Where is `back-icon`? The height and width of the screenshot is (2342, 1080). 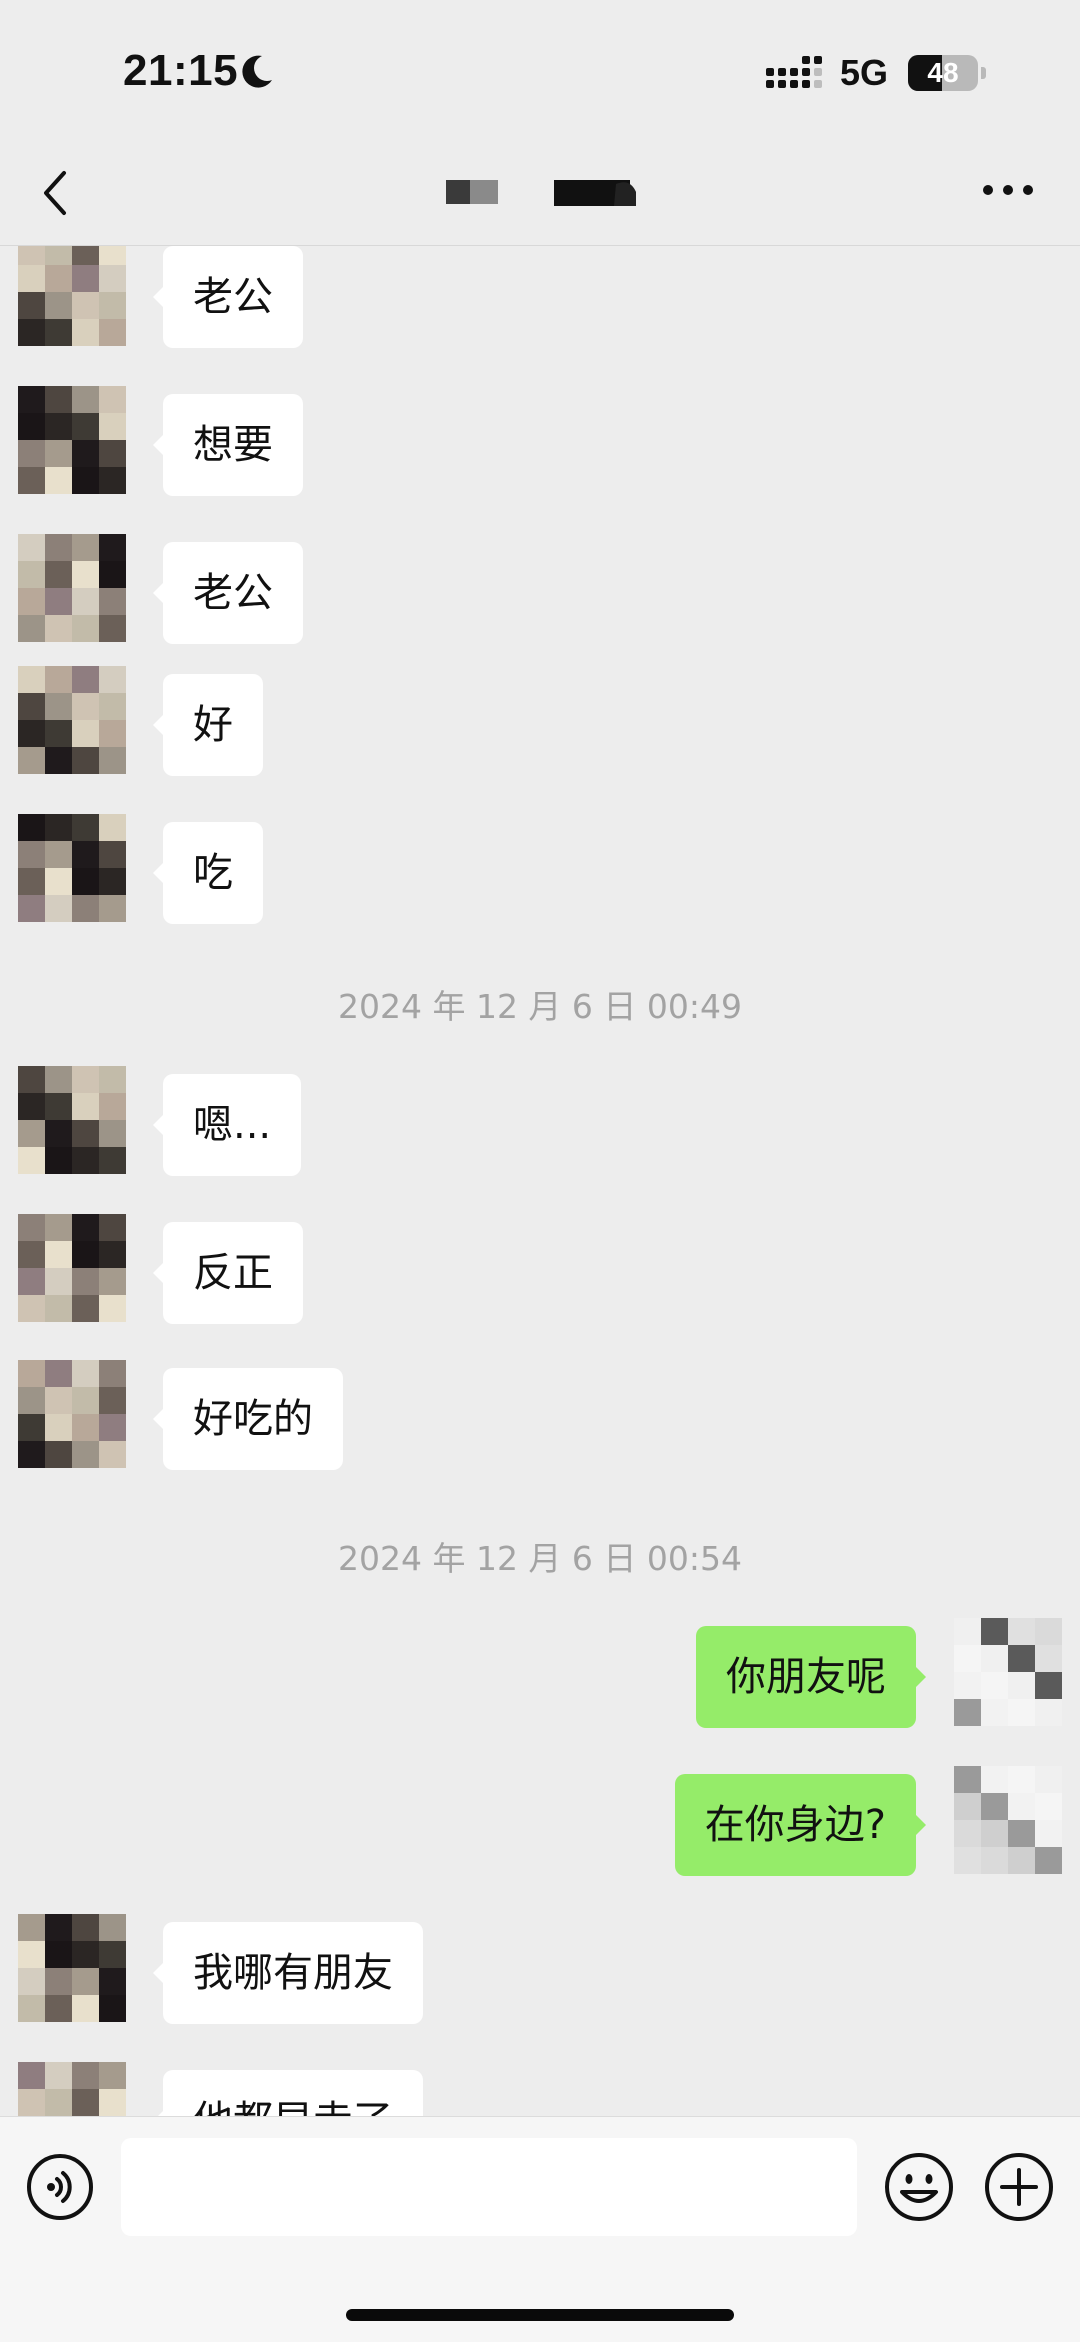
back-icon is located at coordinates (54, 193).